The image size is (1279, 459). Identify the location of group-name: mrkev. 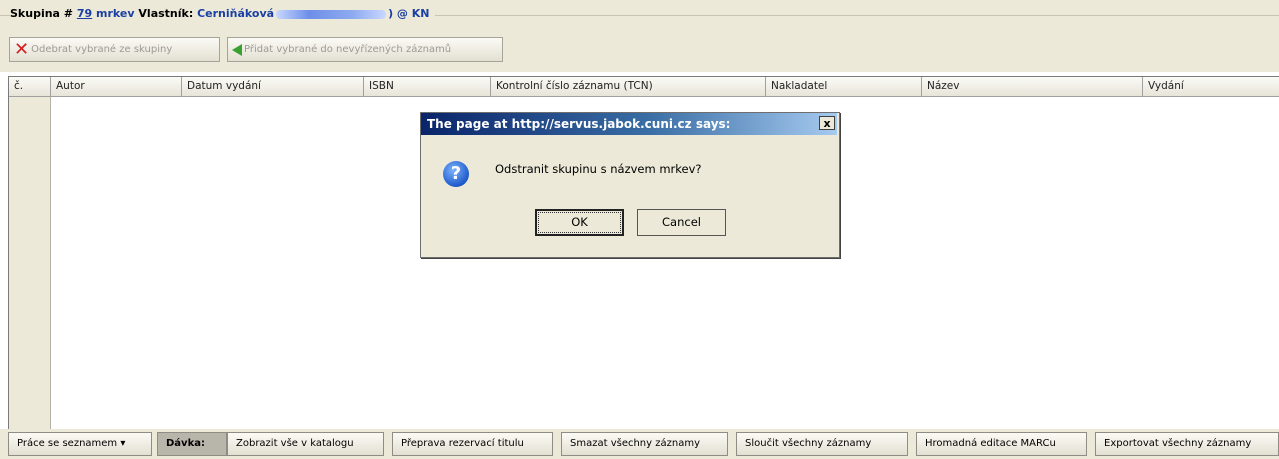
(115, 13).